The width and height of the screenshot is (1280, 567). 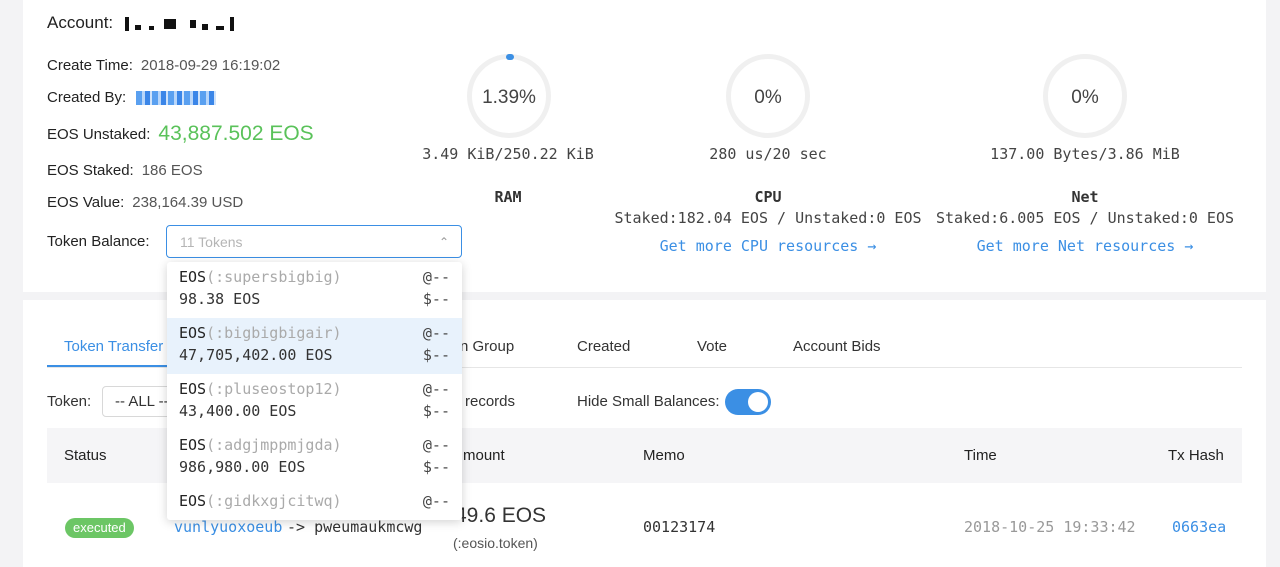 I want to click on tab-token-transfer: Token Transfer, so click(x=113, y=346).